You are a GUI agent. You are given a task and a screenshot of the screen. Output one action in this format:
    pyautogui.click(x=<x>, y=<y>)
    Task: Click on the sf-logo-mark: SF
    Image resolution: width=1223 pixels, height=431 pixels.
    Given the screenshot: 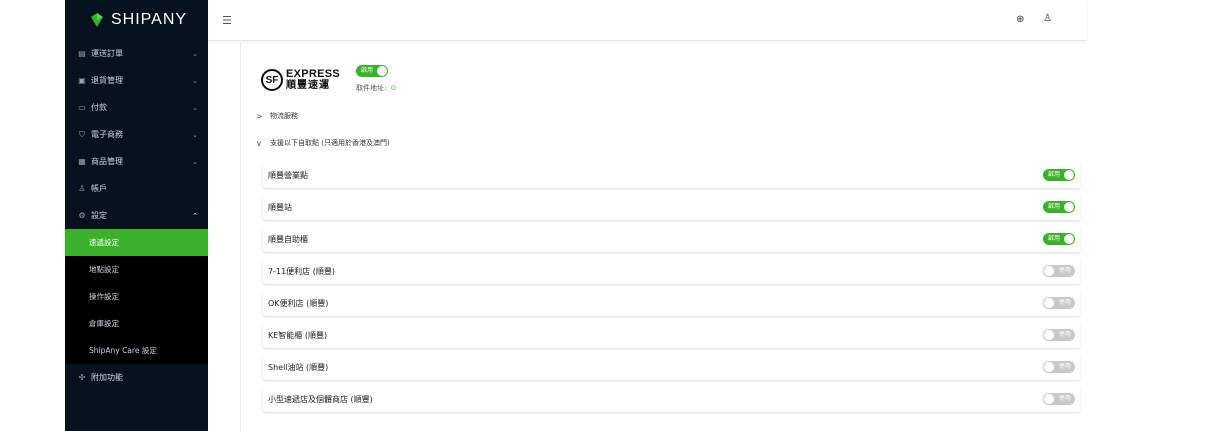 What is the action you would take?
    pyautogui.click(x=272, y=80)
    